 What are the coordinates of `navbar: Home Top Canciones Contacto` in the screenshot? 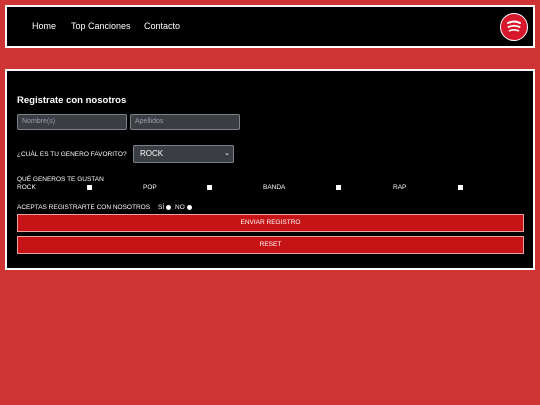 It's located at (270, 26).